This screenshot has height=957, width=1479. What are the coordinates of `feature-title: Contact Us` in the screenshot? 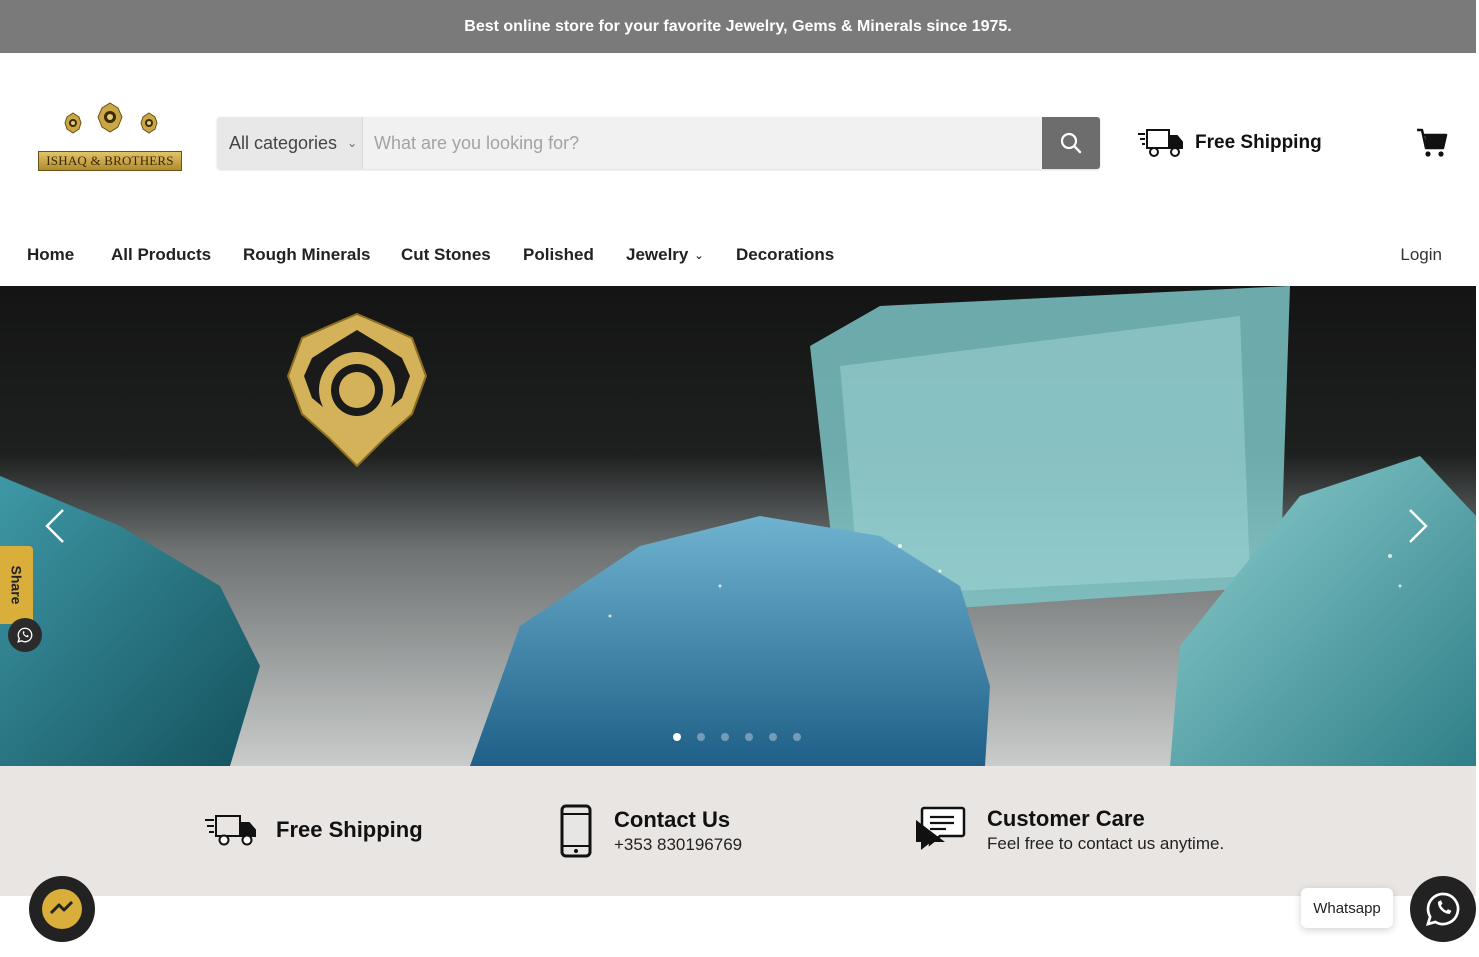 It's located at (672, 819).